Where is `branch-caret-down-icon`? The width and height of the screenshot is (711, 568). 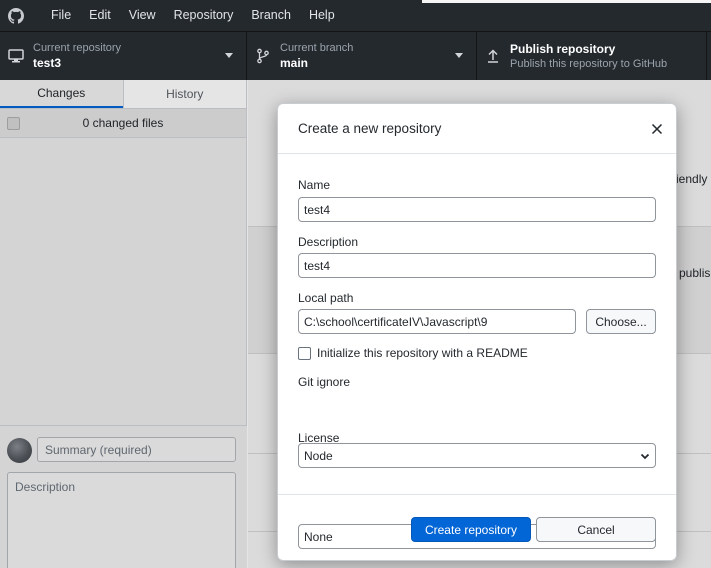
branch-caret-down-icon is located at coordinates (459, 55).